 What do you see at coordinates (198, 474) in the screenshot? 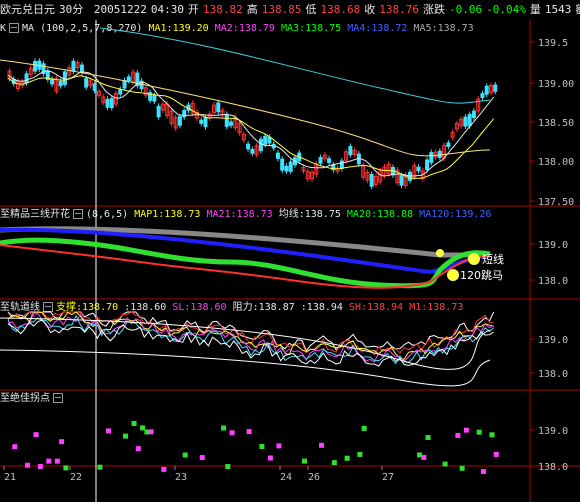
I see `time-axis: 21 22 23 24 26 27` at bounding box center [198, 474].